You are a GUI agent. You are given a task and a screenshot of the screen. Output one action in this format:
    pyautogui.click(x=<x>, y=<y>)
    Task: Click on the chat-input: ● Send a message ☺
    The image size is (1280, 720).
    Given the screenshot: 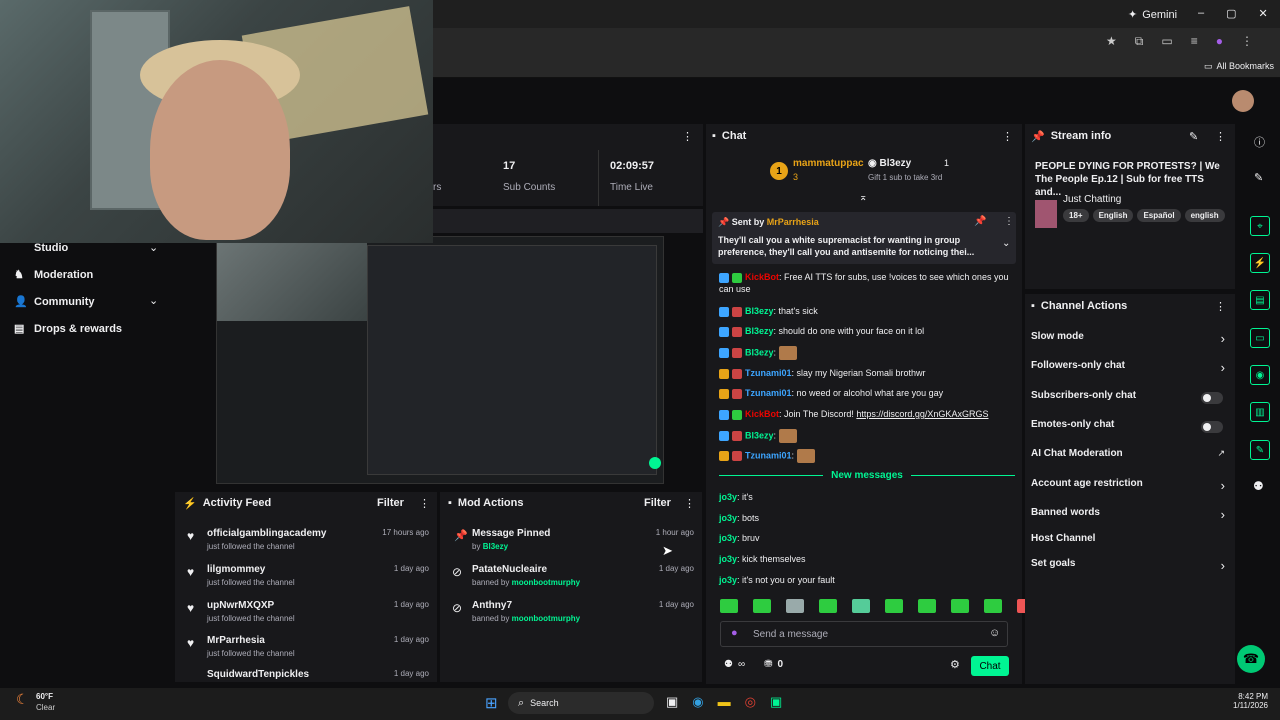 What is the action you would take?
    pyautogui.click(x=864, y=634)
    